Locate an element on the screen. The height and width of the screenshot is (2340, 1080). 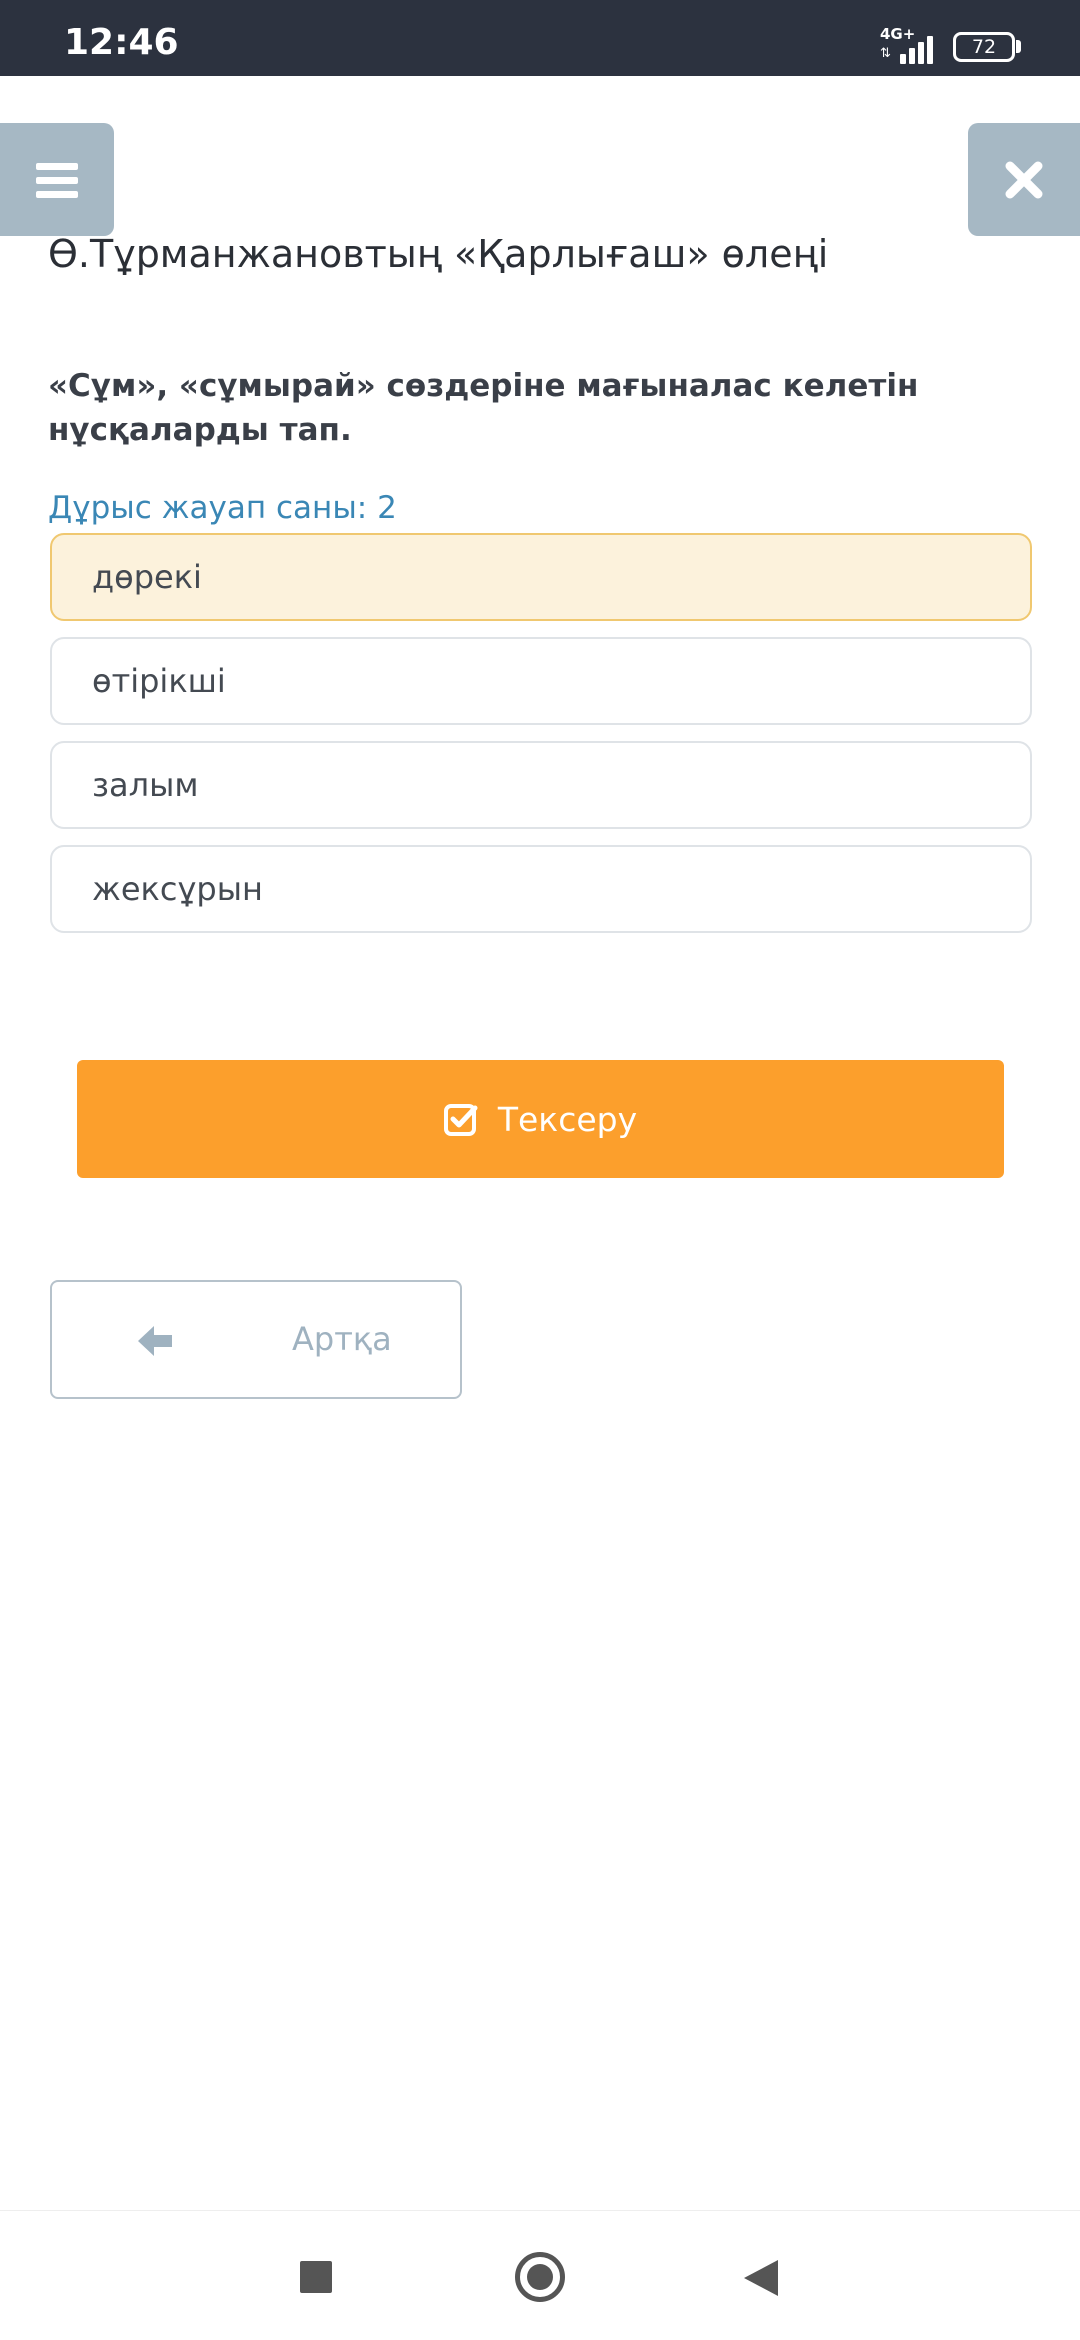
signal-strength-icon is located at coordinates (917, 47).